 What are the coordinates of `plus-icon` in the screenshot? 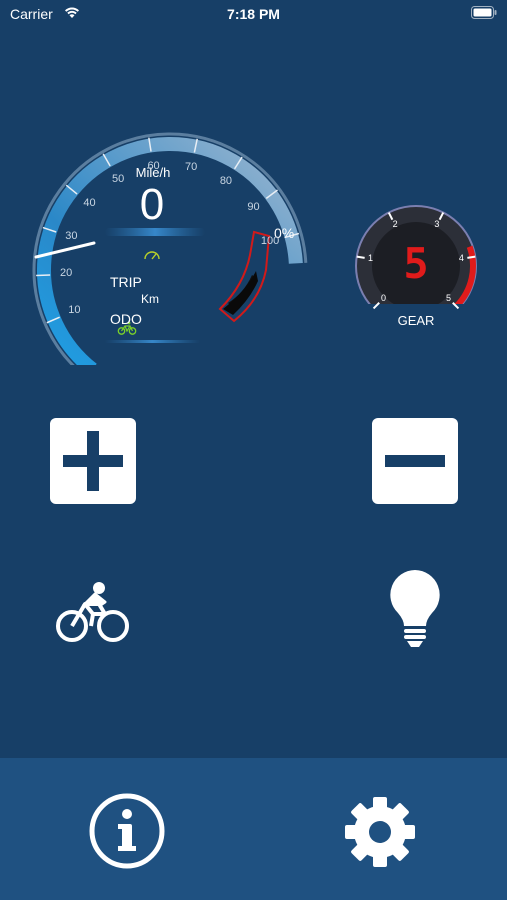 It's located at (93, 461).